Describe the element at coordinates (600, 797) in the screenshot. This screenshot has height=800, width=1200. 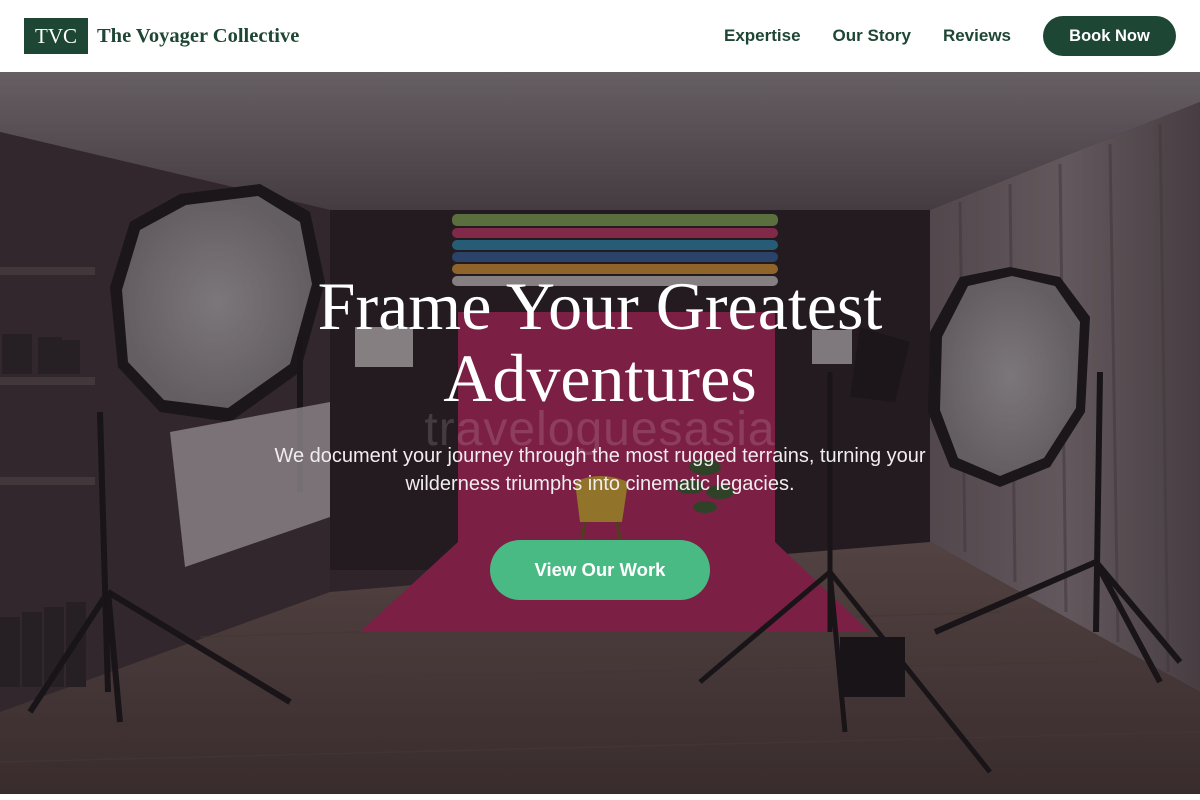
I see `page-bottom-strip` at that location.